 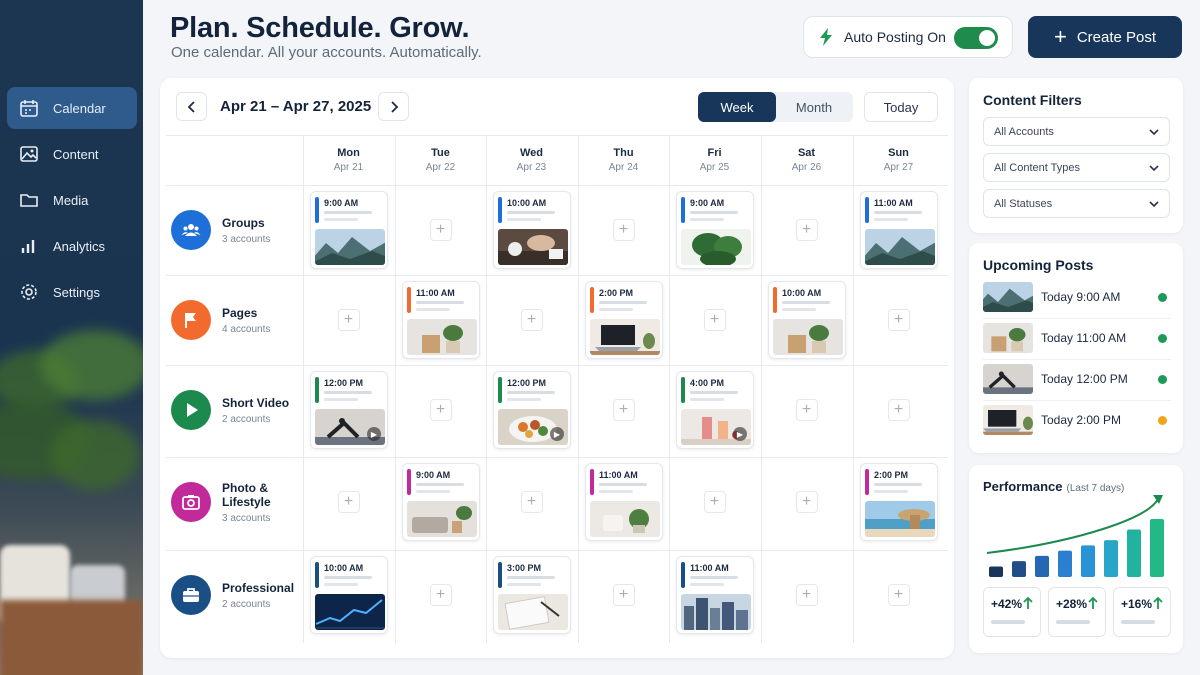 I want to click on post-time: 9:00 AM, so click(x=433, y=475).